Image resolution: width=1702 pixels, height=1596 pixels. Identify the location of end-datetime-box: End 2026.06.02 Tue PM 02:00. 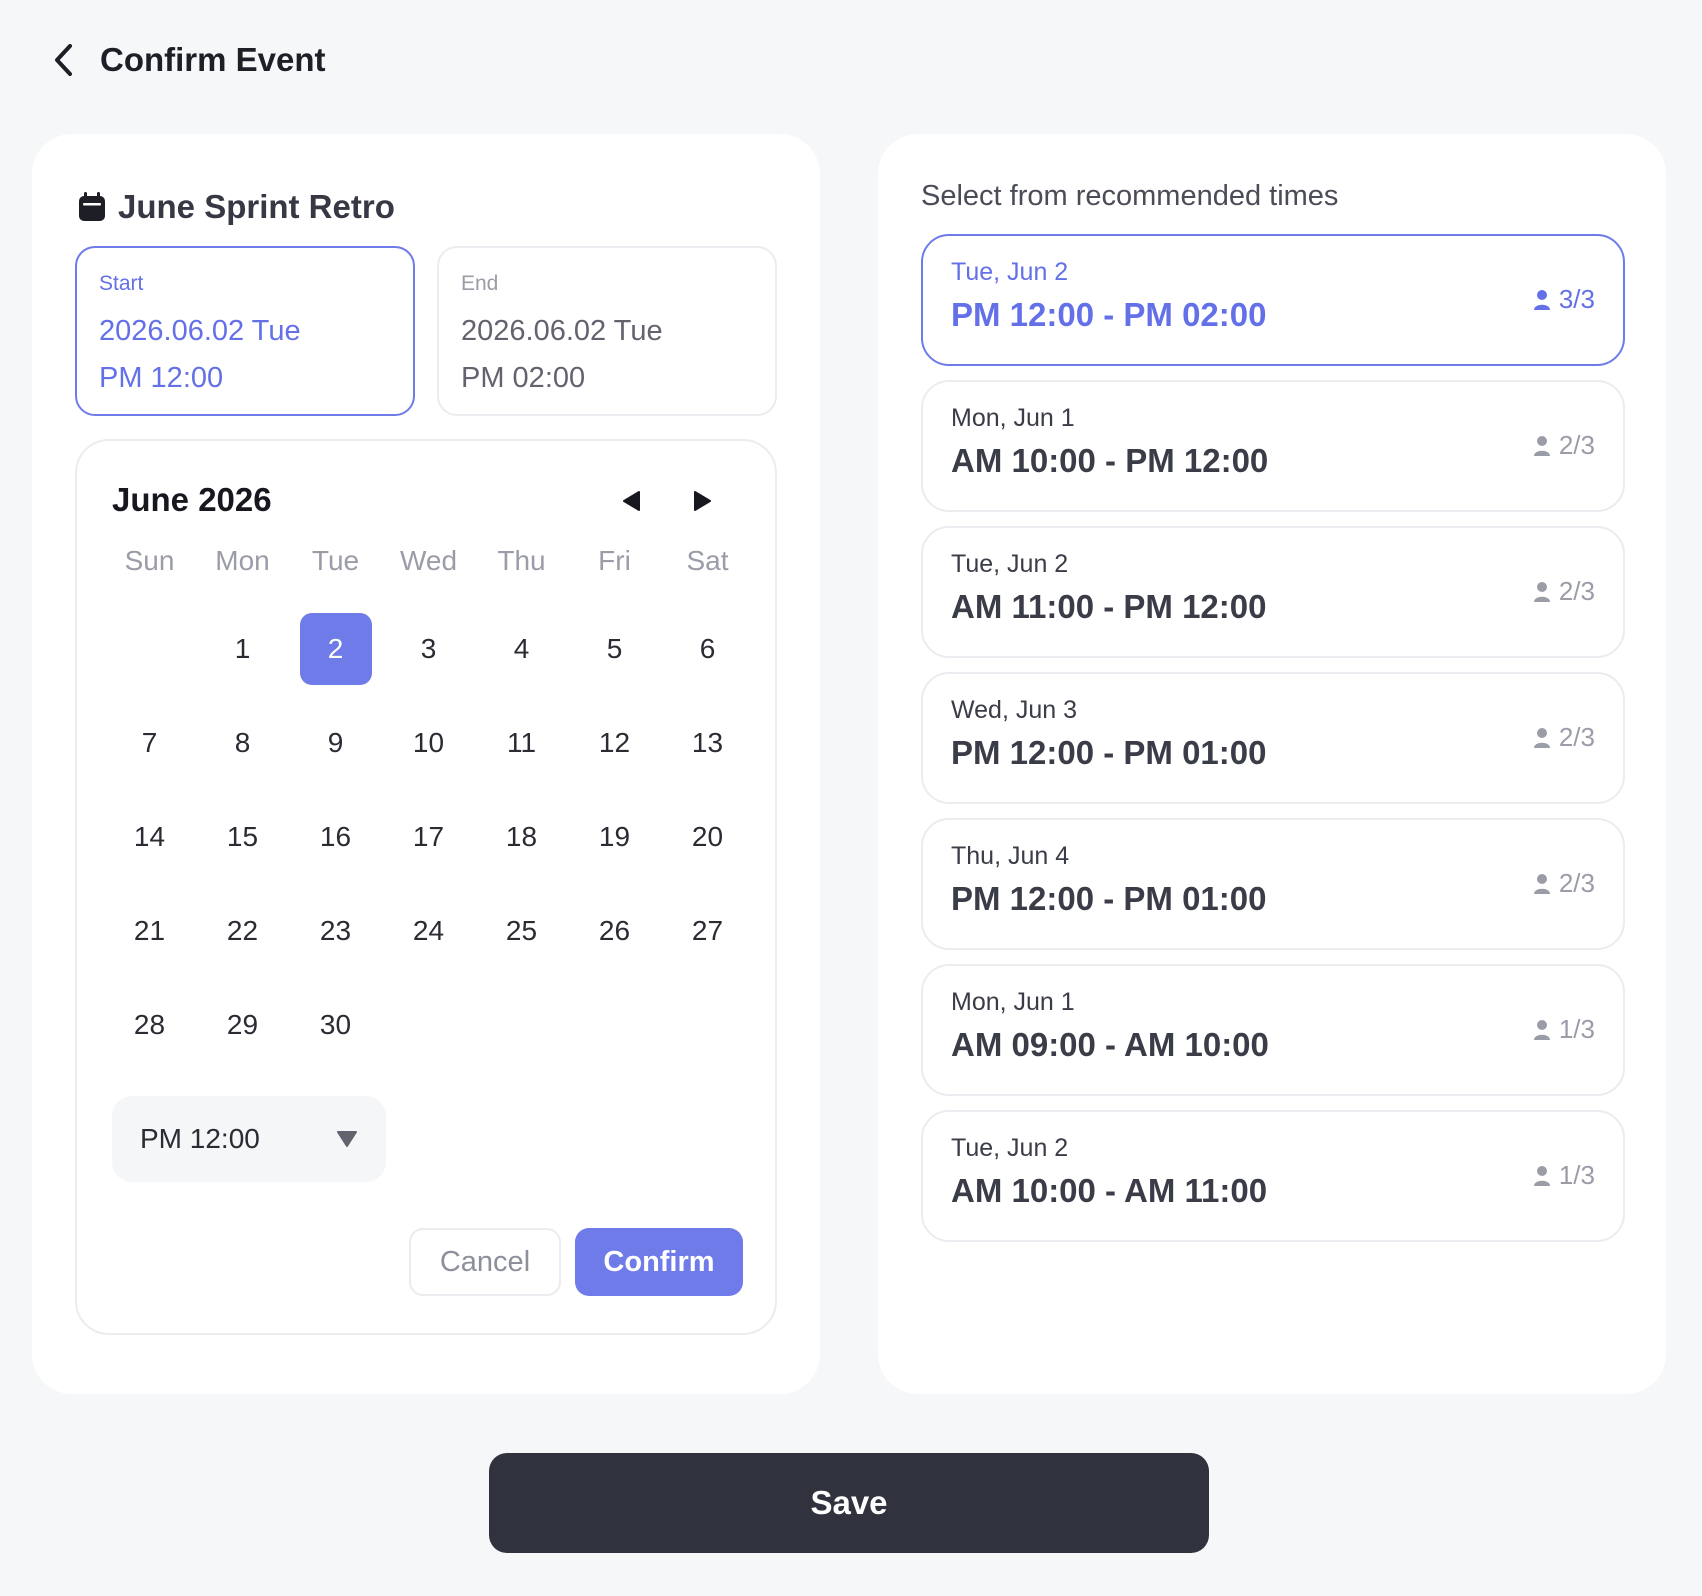
(607, 331).